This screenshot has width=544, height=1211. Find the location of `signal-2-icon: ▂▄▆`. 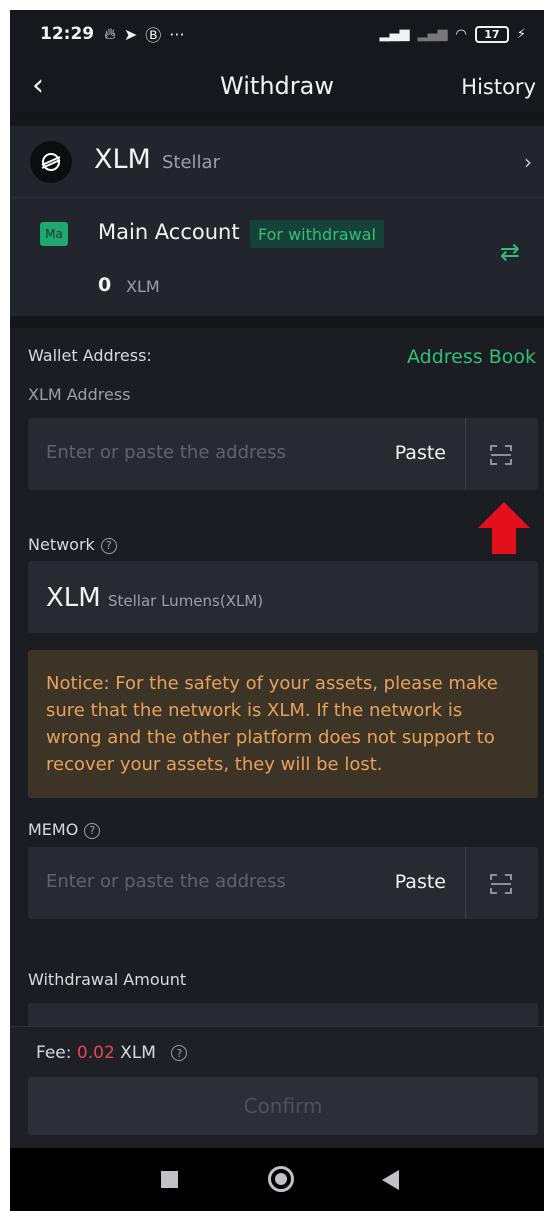

signal-2-icon: ▂▄▆ is located at coordinates (432, 34).